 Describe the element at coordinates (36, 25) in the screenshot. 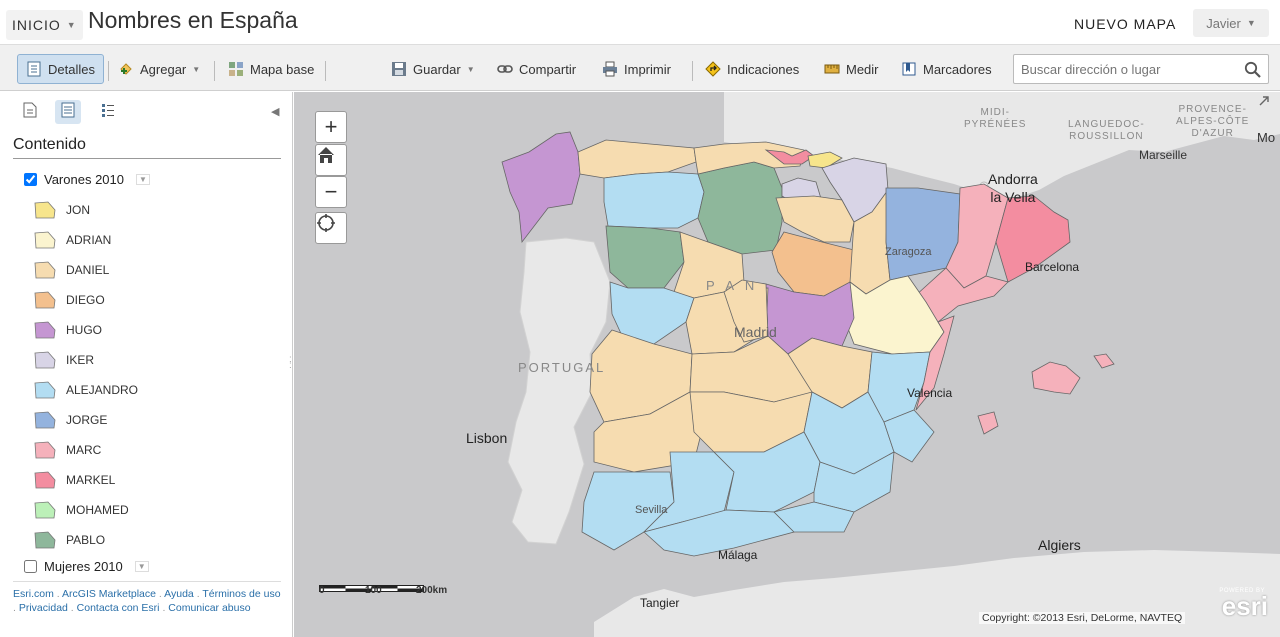

I see `home-menu-label: INICIO` at that location.